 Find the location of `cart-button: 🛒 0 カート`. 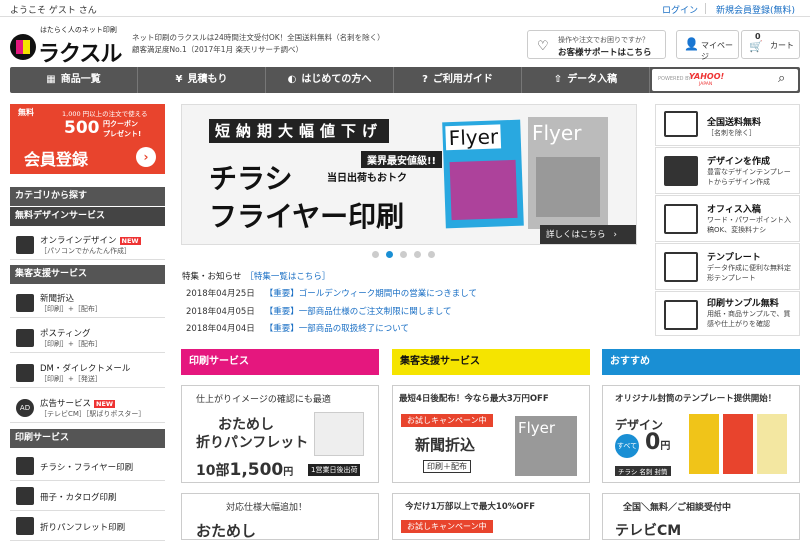

cart-button: 🛒 0 カート is located at coordinates (770, 44).